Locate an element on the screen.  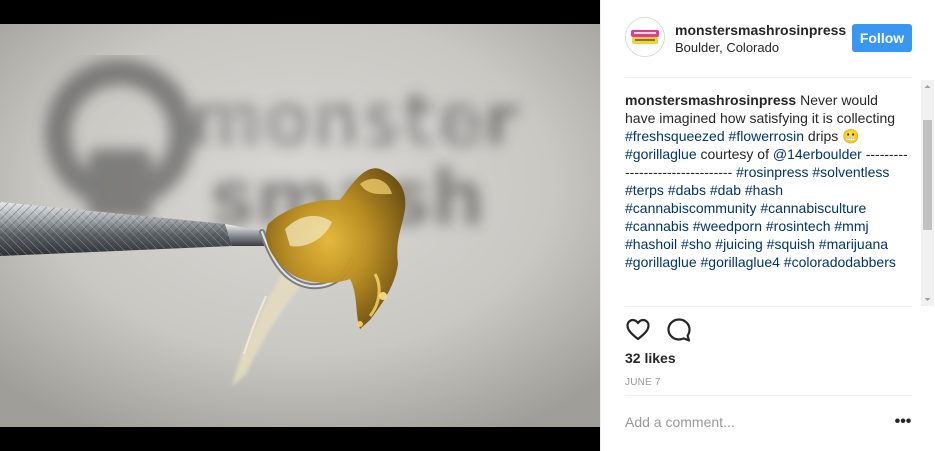
scroll-down-arrow-icon is located at coordinates (927, 299).